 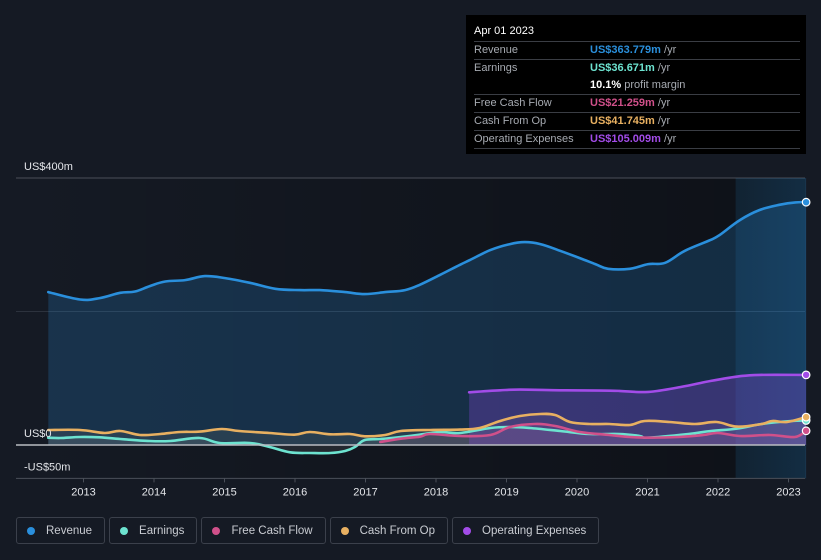 I want to click on x-tick-label: 2018, so click(x=436, y=492).